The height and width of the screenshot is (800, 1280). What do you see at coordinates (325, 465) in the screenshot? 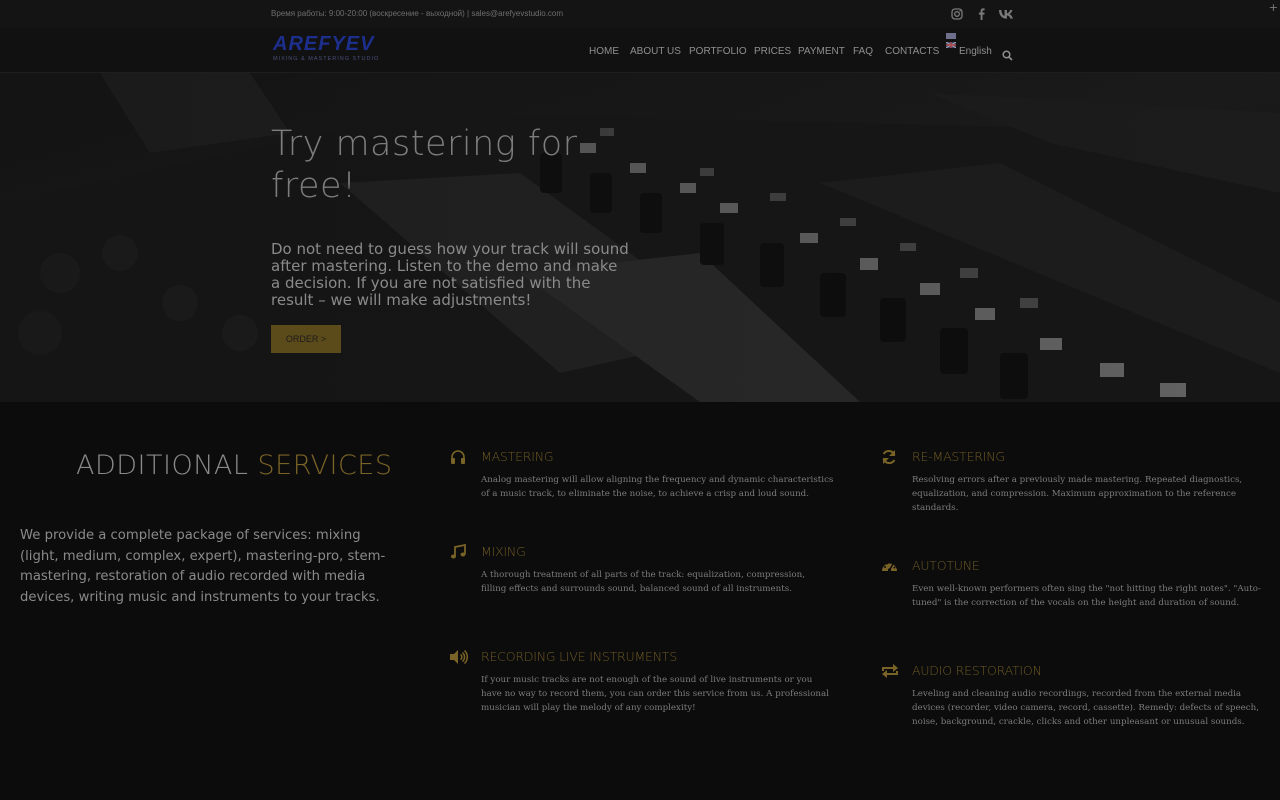
I see `services-title-part2: SERVICES` at bounding box center [325, 465].